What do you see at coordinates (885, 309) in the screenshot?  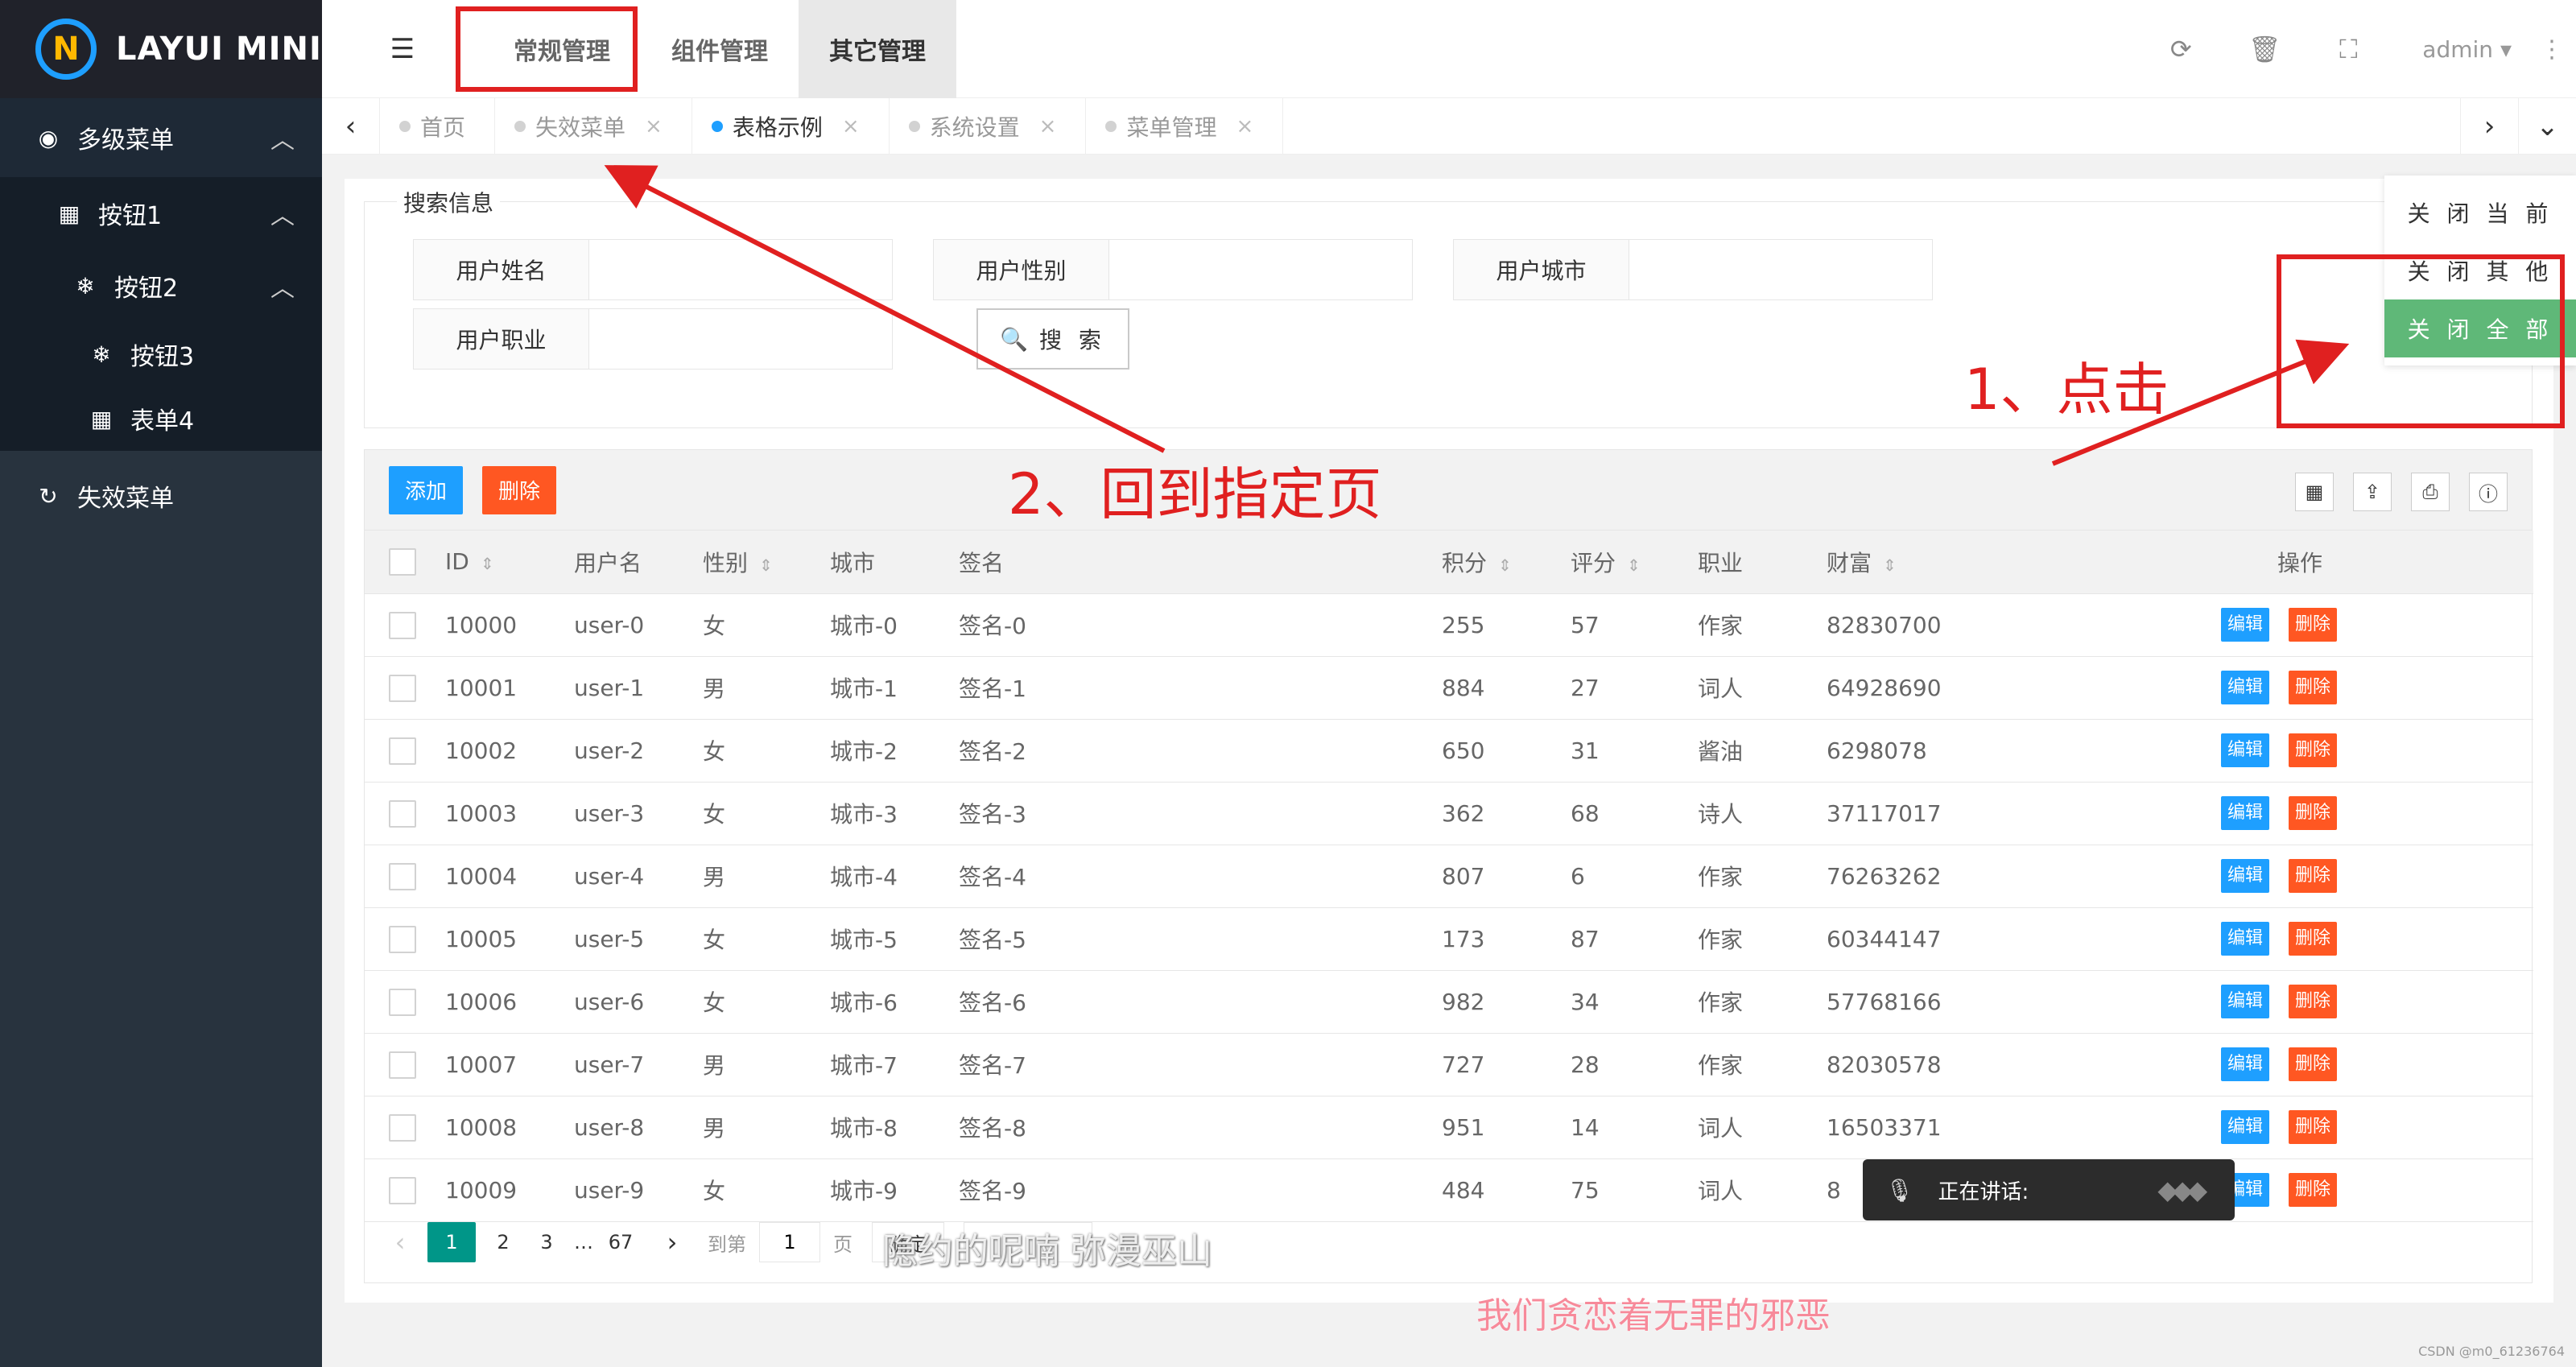 I see `arrow-to-tab` at bounding box center [885, 309].